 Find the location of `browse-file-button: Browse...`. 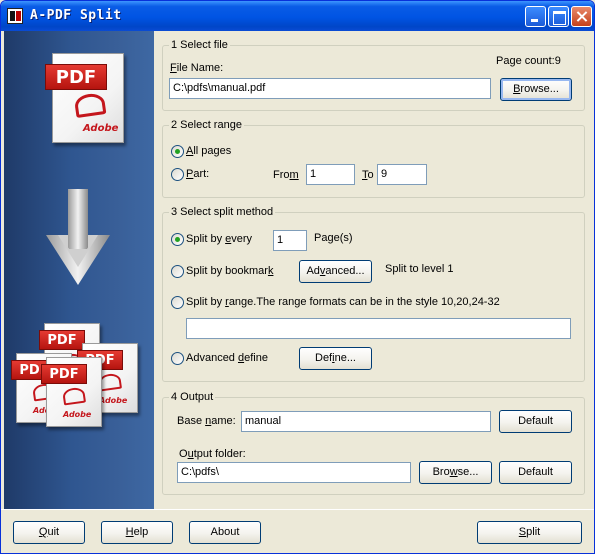

browse-file-button: Browse... is located at coordinates (536, 89).